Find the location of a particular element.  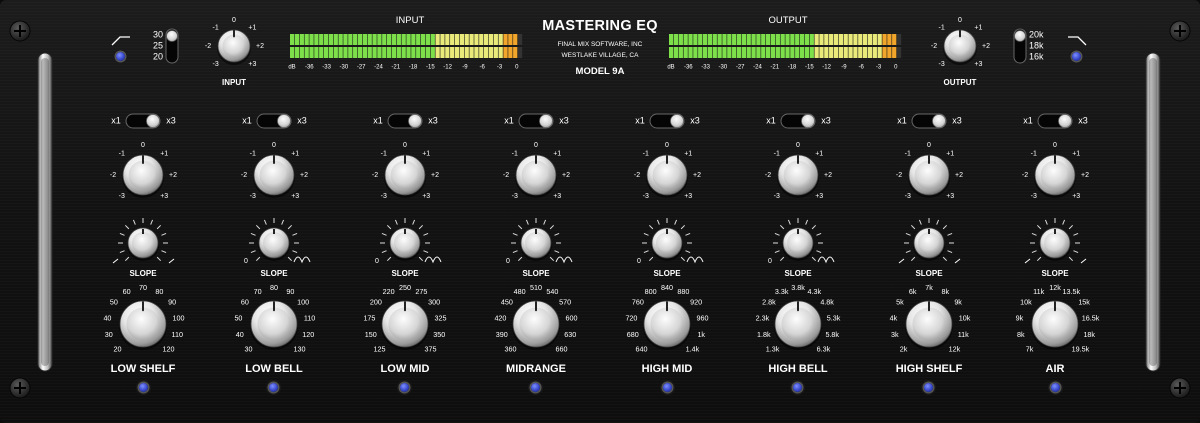

range-switch-high-mid: x1 x3 is located at coordinates (667, 121).